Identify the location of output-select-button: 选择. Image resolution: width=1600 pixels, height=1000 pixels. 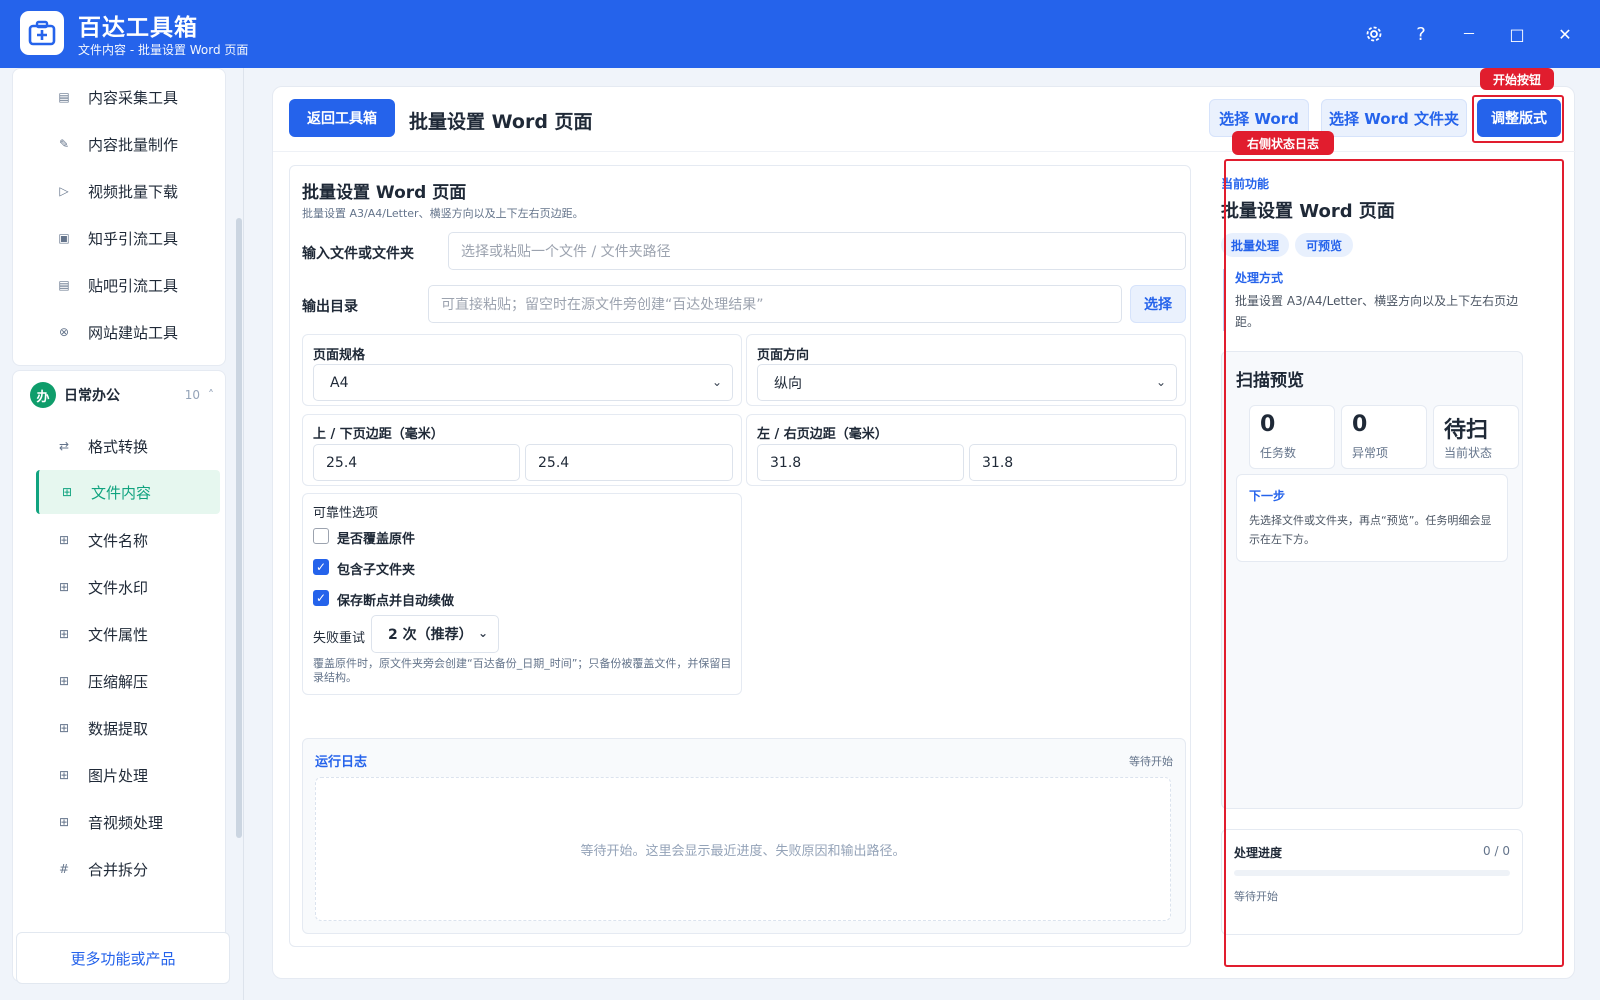
(1158, 304).